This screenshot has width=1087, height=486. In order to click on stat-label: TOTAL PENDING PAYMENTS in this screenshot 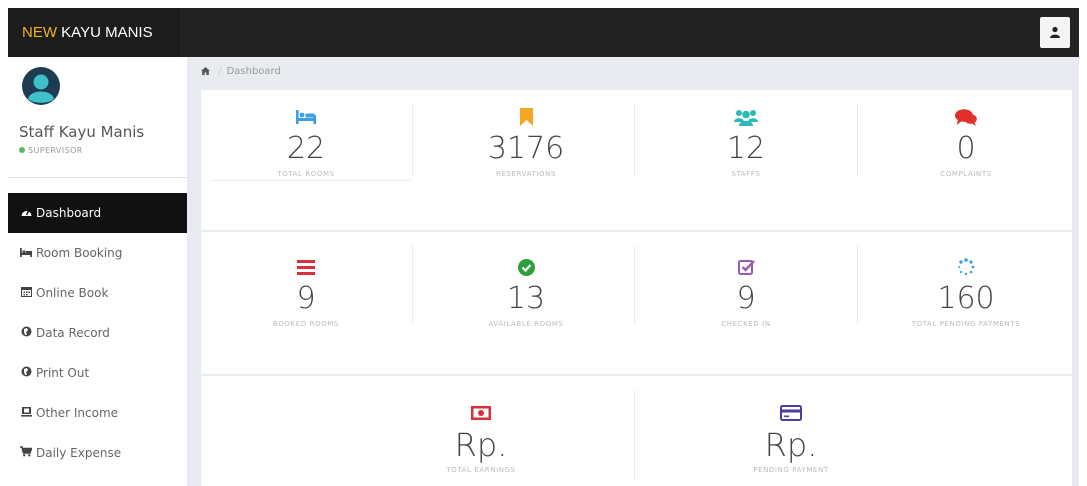, I will do `click(966, 324)`.